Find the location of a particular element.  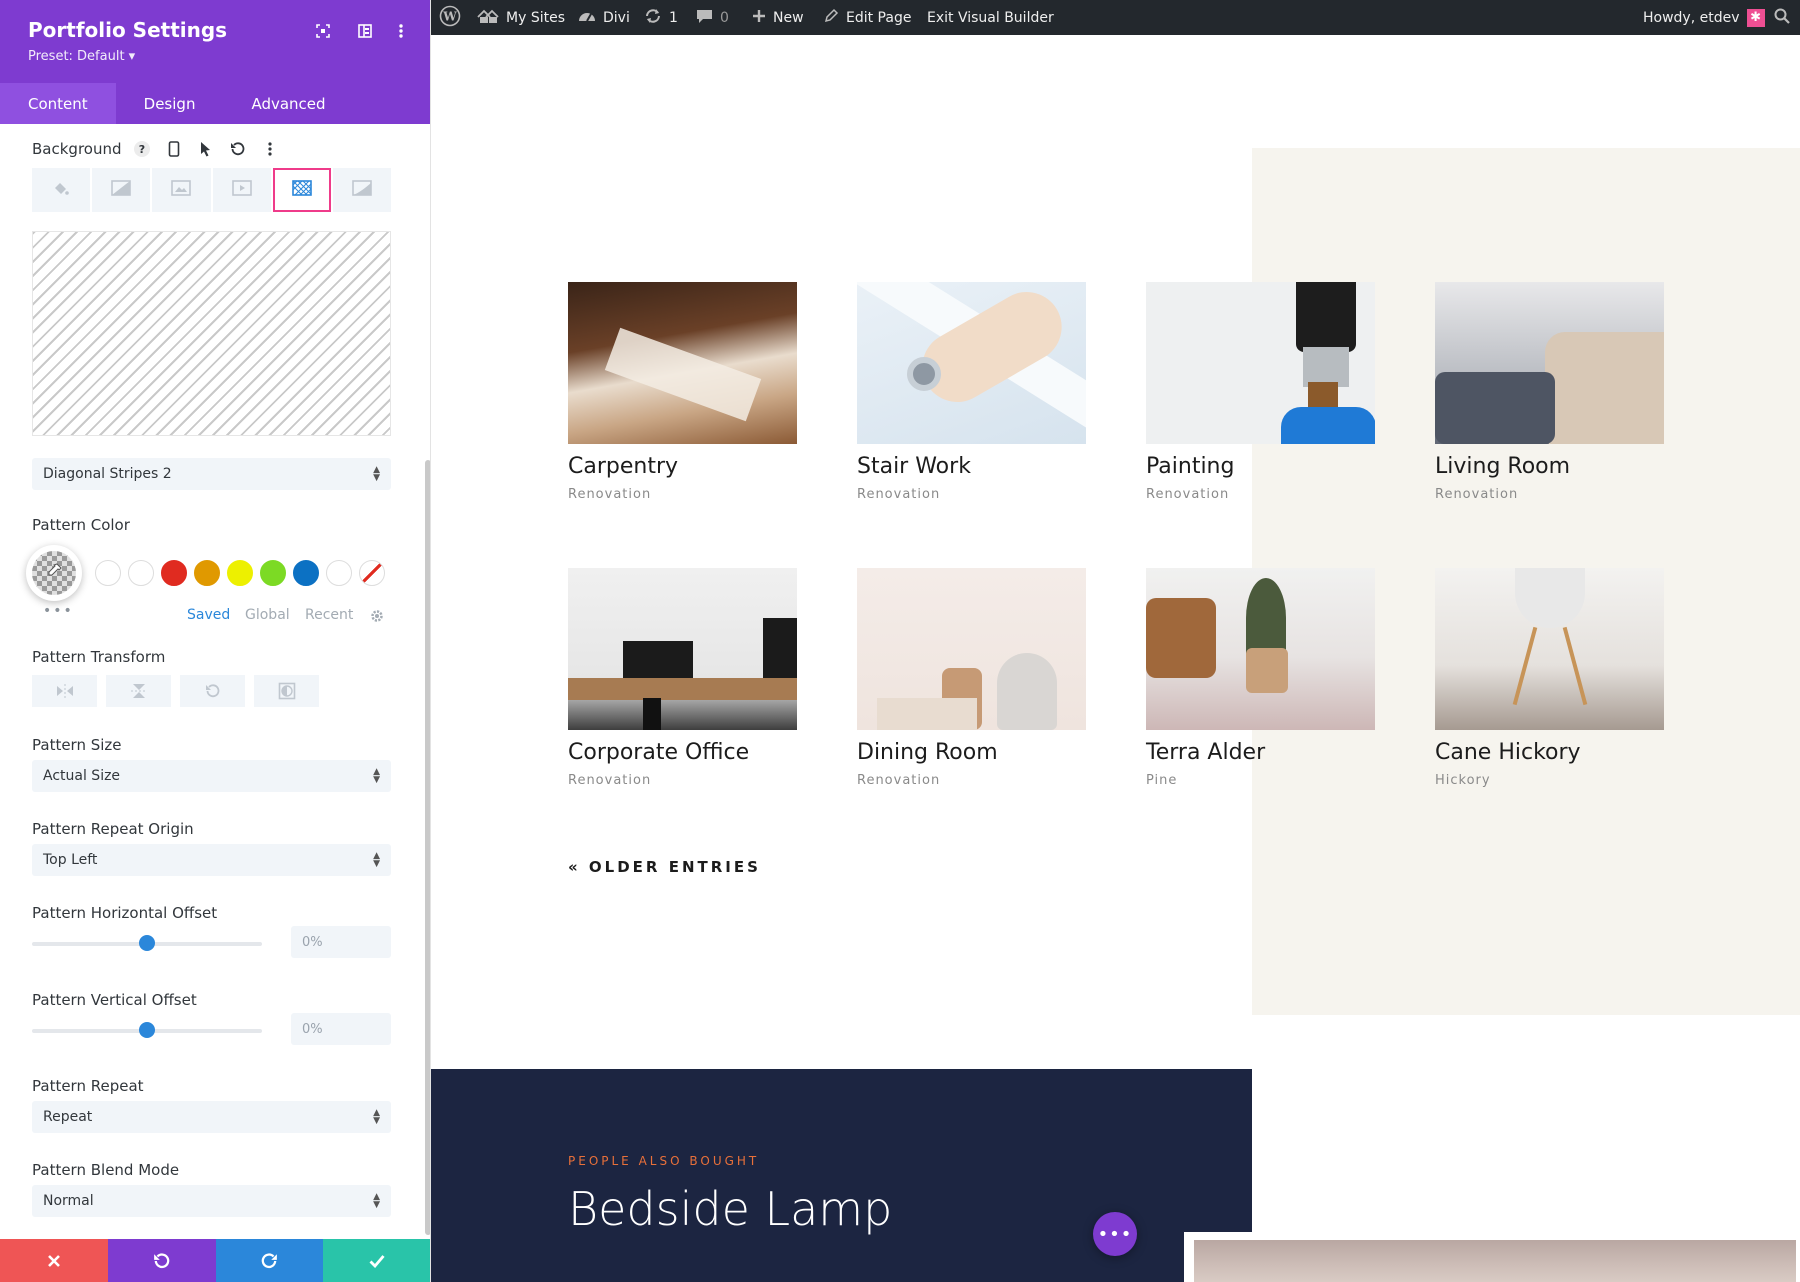

flip-vertical-icon is located at coordinates (138, 691).